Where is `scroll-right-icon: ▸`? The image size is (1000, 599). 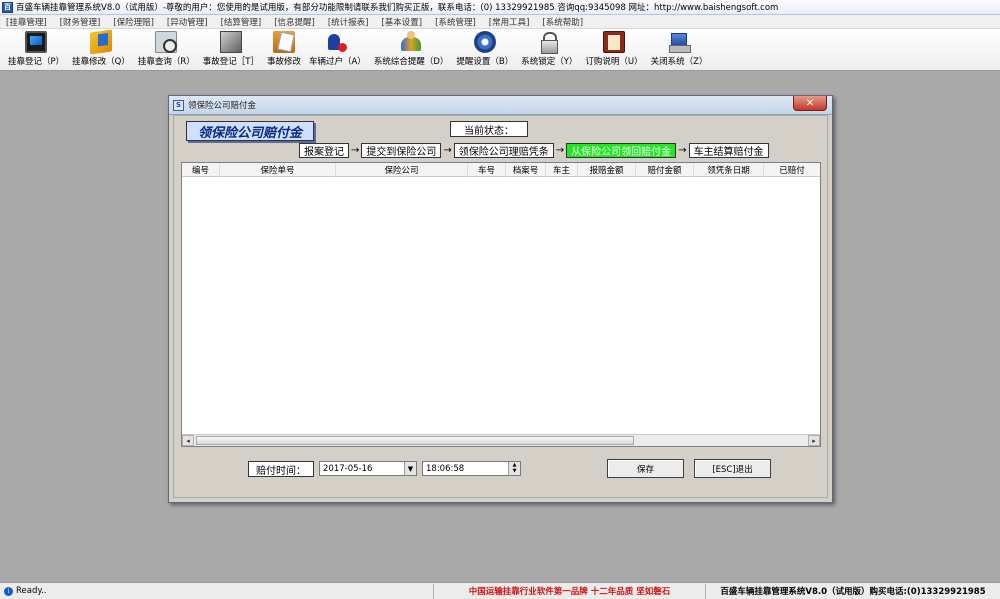
scroll-right-icon: ▸ is located at coordinates (814, 440).